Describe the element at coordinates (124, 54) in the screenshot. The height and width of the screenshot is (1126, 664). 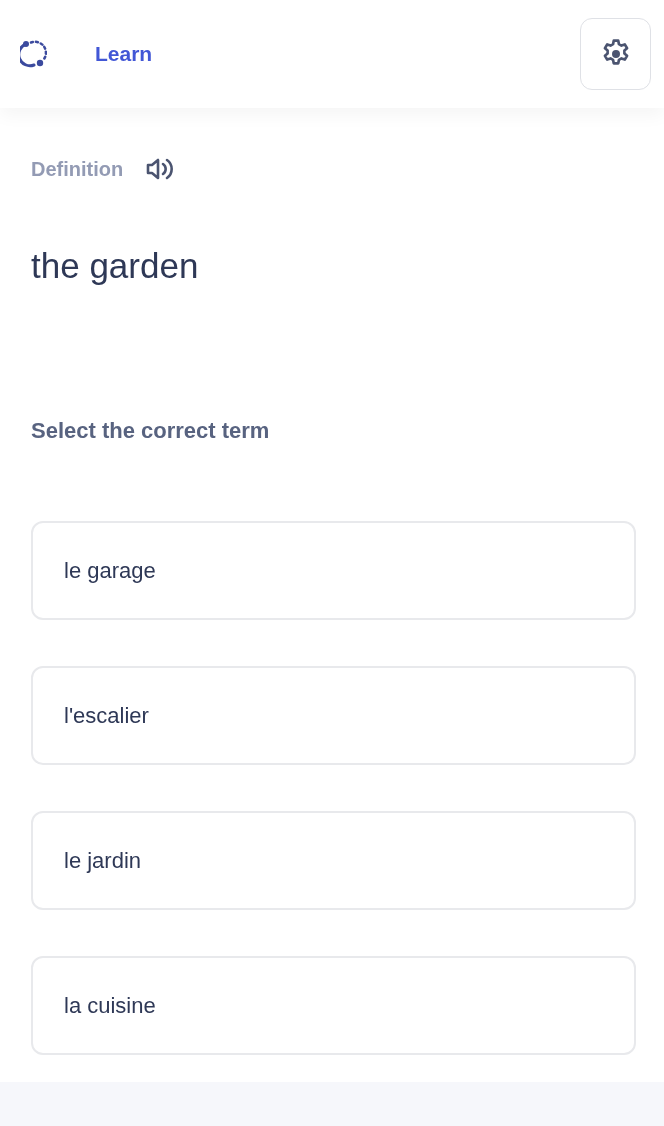
I see `page-title: Learn` at that location.